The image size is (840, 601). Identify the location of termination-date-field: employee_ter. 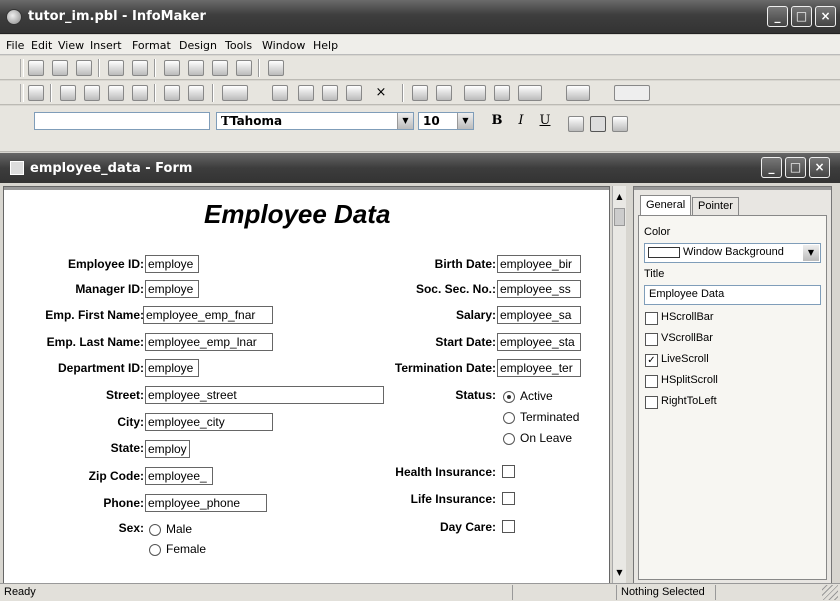
(539, 368).